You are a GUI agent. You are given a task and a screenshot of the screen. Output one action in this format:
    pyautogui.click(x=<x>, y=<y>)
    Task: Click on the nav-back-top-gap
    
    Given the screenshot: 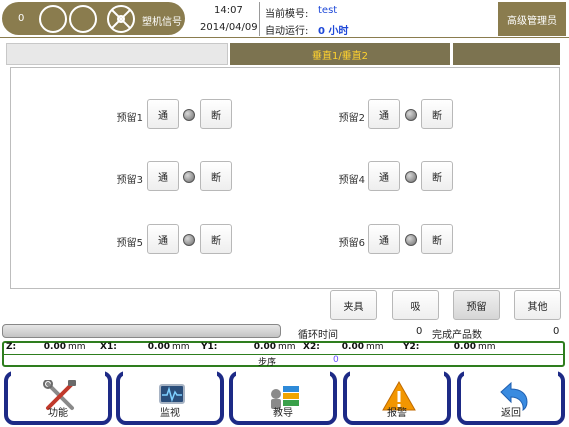 What is the action you would take?
    pyautogui.click(x=511, y=375)
    